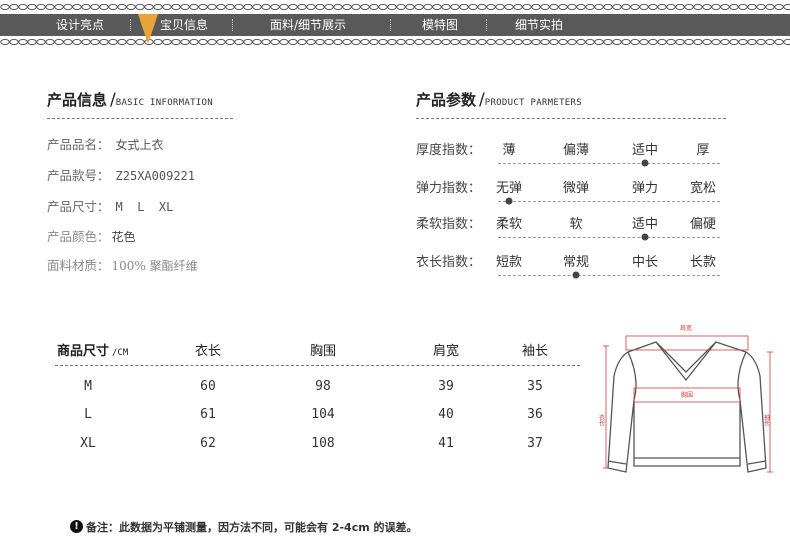  Describe the element at coordinates (449, 150) in the screenshot. I see `param-label: 厚度指数：` at that location.